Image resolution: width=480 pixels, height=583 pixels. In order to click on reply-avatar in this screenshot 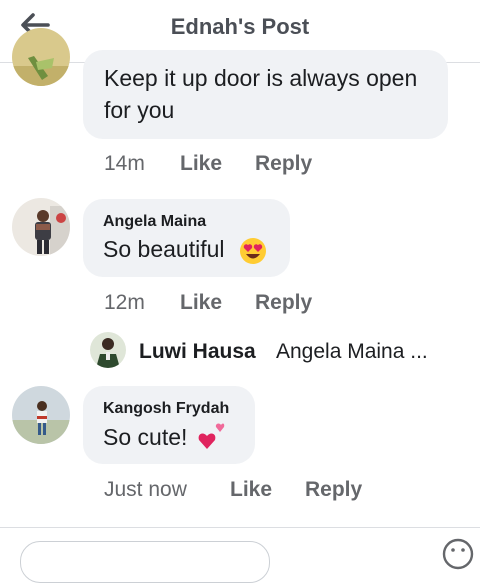, I will do `click(108, 350)`.